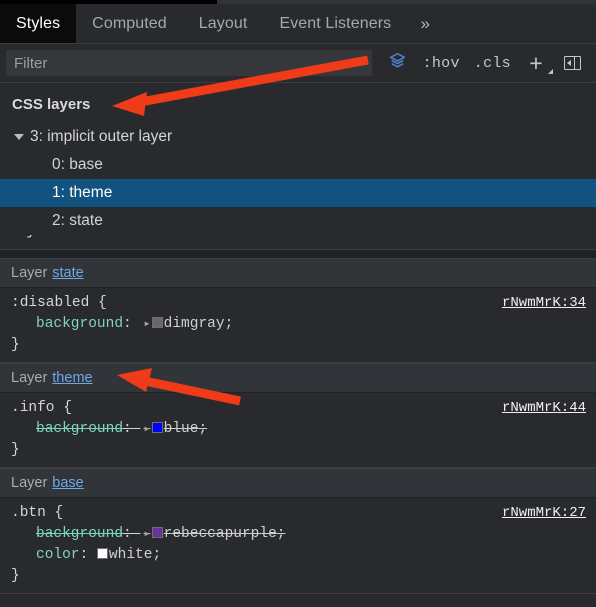 Image resolution: width=596 pixels, height=607 pixels. What do you see at coordinates (67, 273) in the screenshot?
I see `layer-link-state: state` at bounding box center [67, 273].